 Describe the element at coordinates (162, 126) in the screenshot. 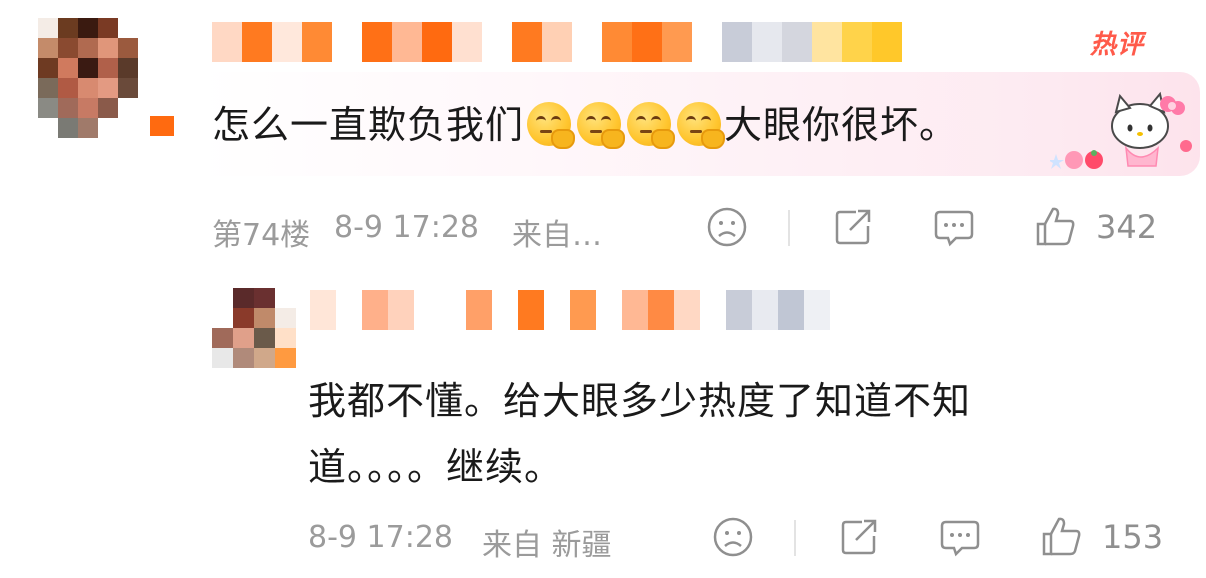

I see `avatar-badge` at that location.